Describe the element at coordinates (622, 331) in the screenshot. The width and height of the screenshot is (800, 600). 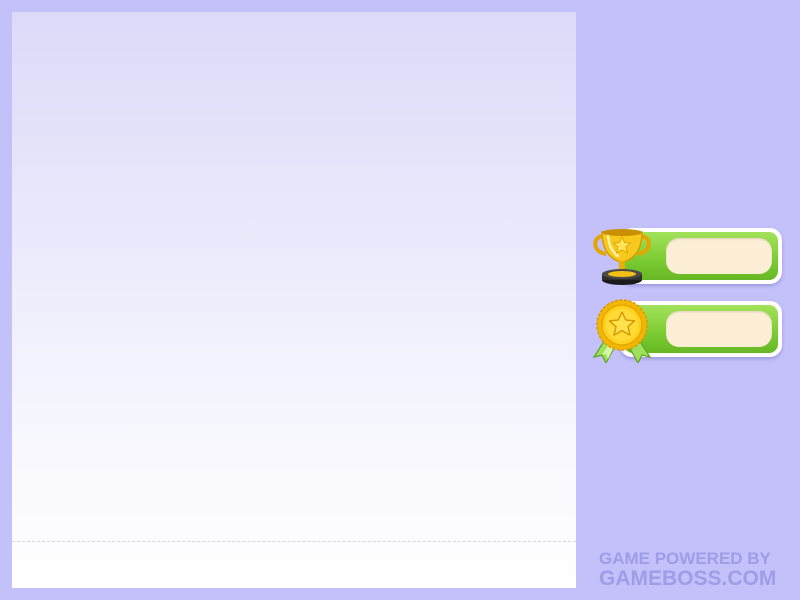
I see `medal-icon` at that location.